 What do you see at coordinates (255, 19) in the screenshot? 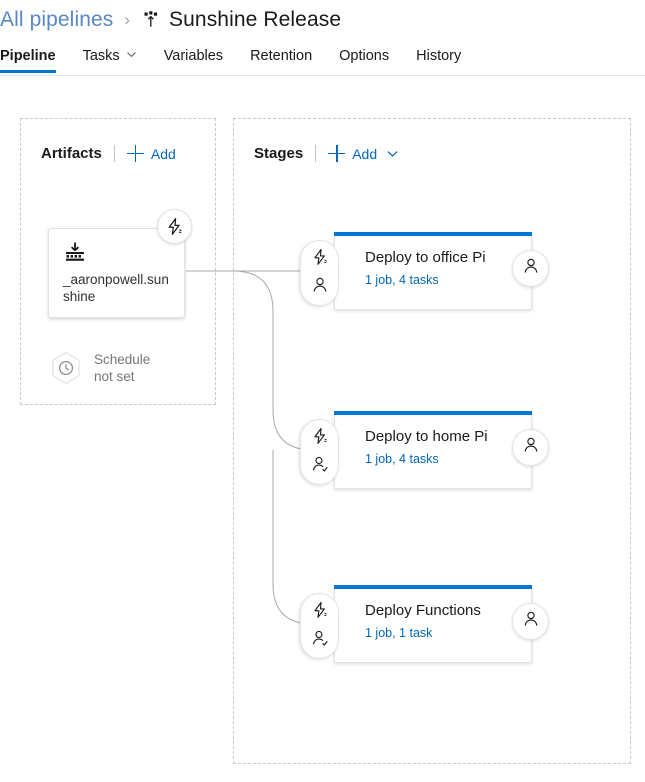
I see `page-title: Sunshine Release` at bounding box center [255, 19].